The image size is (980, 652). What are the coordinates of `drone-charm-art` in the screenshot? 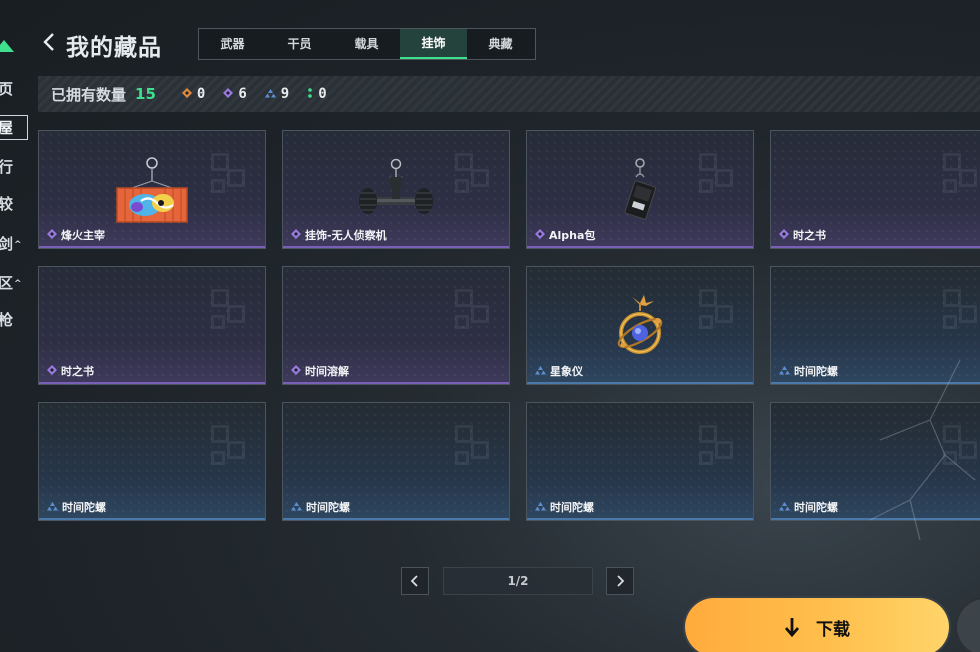 It's located at (396, 192).